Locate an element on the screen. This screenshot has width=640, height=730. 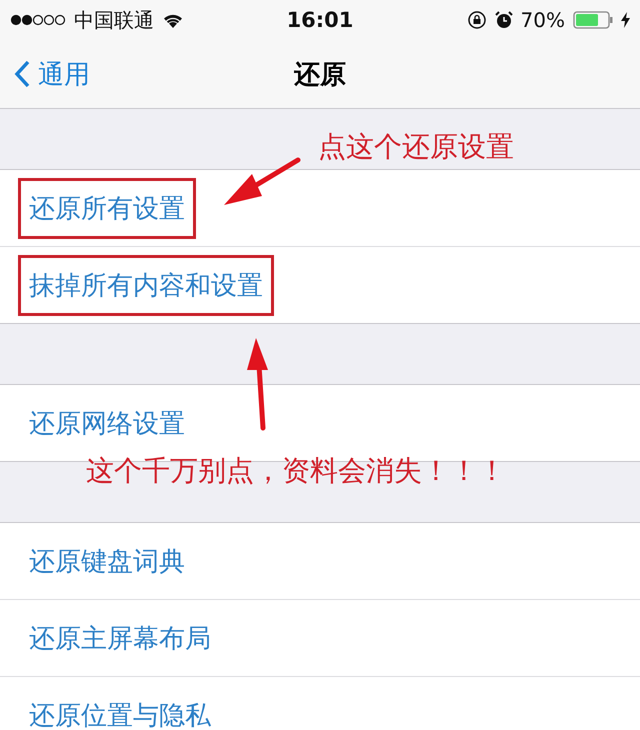
back-button: 通用 is located at coordinates (45, 74).